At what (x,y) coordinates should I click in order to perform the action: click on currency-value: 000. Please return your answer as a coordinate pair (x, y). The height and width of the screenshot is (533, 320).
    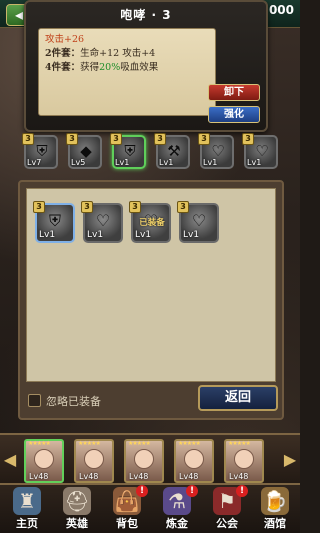
    Looking at the image, I should click on (281, 10).